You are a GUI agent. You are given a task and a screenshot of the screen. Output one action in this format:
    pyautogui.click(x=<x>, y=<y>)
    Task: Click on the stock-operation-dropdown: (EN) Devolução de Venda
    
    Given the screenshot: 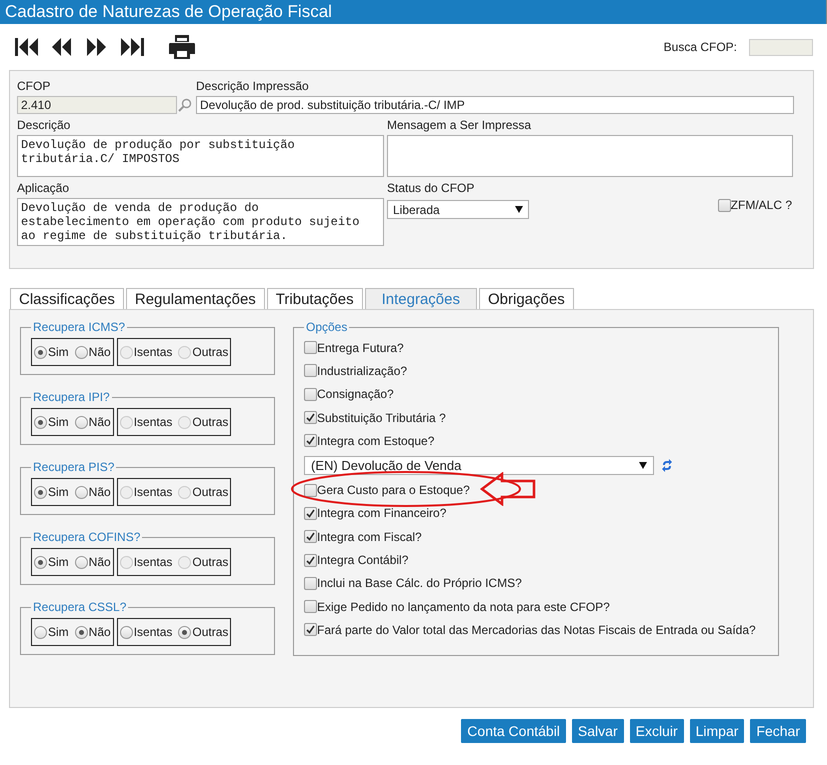 What is the action you would take?
    pyautogui.click(x=479, y=465)
    